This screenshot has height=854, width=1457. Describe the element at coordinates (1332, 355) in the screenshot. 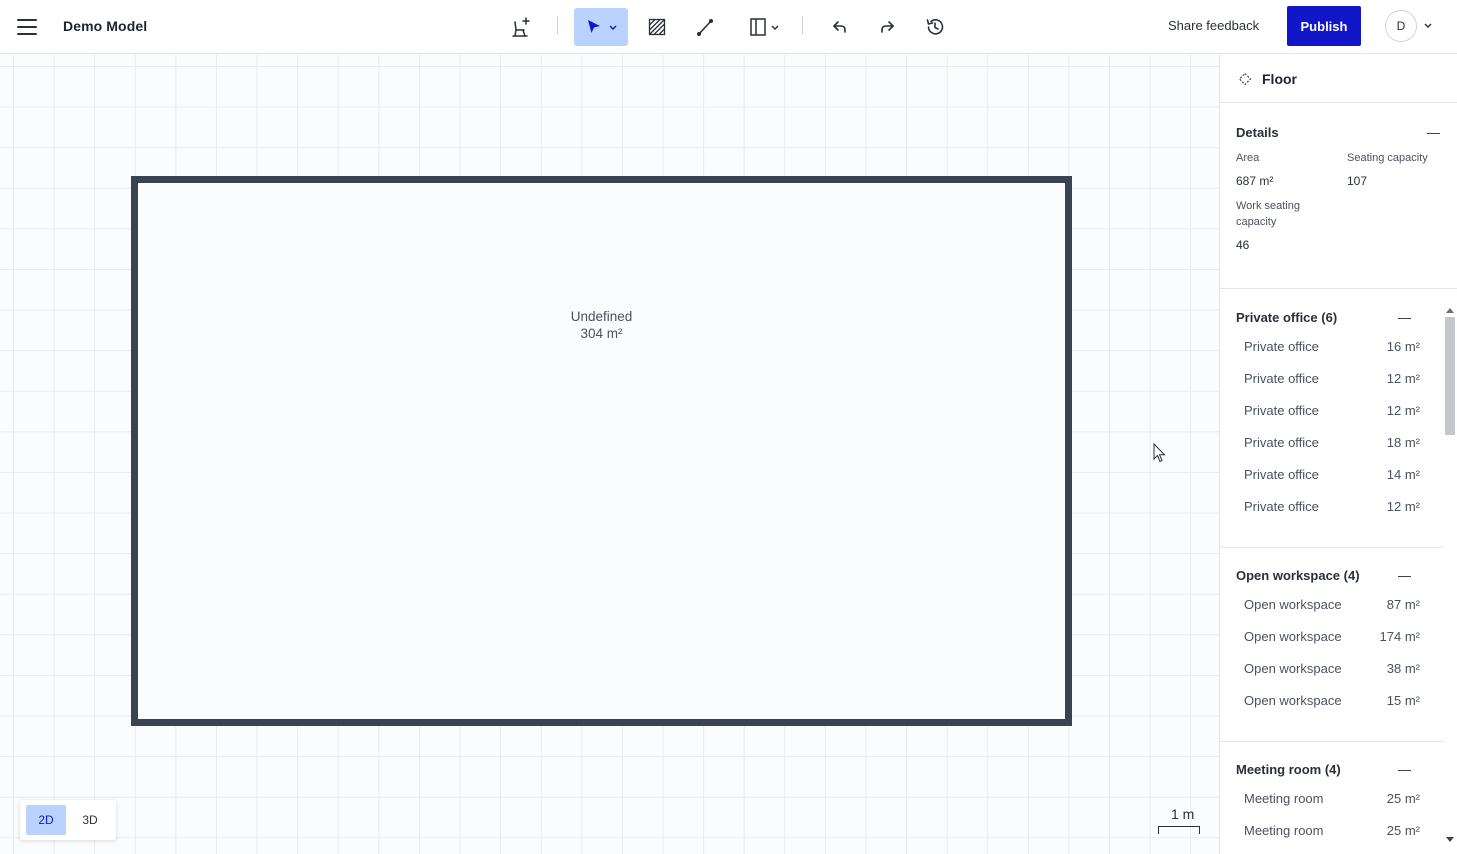

I see `space-list-item: Private office 16 m²` at that location.